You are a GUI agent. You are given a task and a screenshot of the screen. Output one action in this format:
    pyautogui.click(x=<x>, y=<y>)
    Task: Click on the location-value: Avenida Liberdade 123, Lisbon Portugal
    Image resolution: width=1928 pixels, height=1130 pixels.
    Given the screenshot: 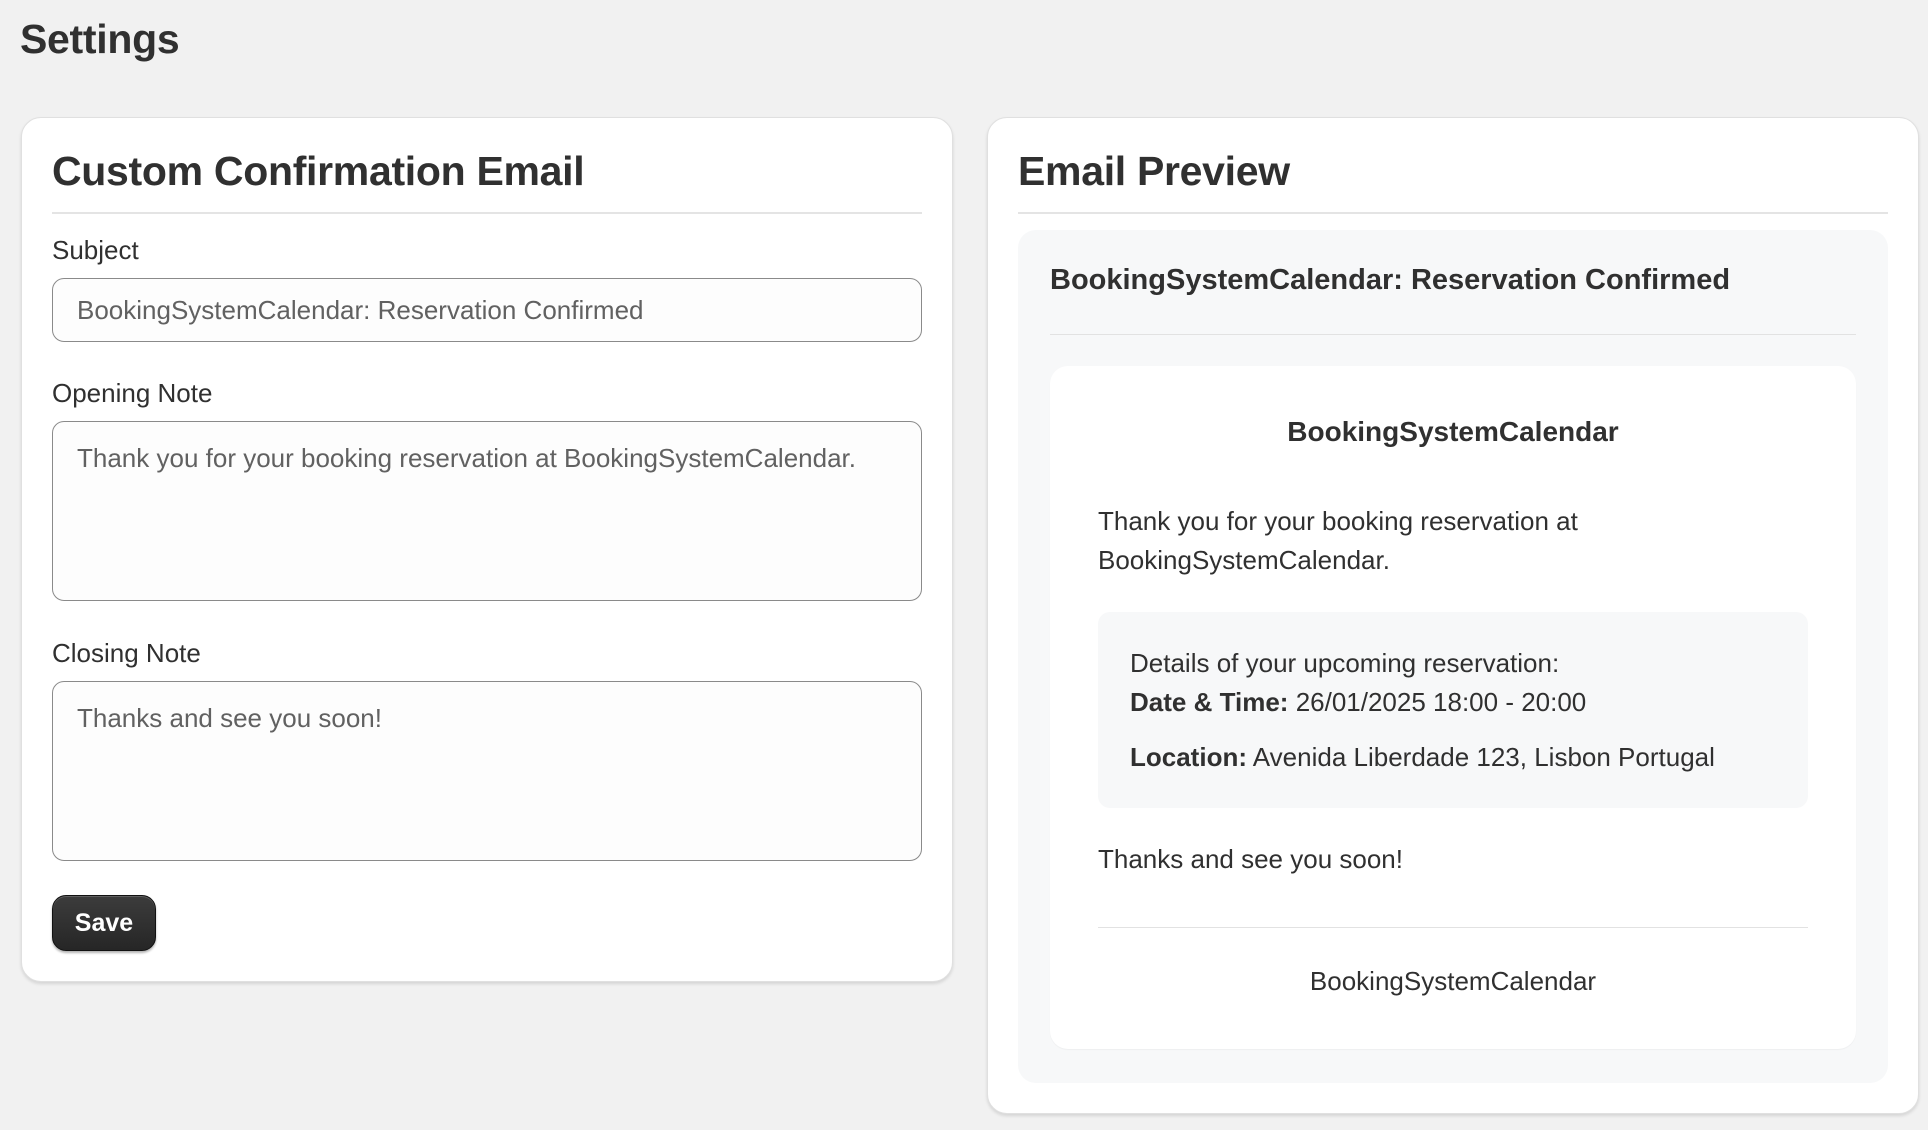 What is the action you would take?
    pyautogui.click(x=1483, y=757)
    